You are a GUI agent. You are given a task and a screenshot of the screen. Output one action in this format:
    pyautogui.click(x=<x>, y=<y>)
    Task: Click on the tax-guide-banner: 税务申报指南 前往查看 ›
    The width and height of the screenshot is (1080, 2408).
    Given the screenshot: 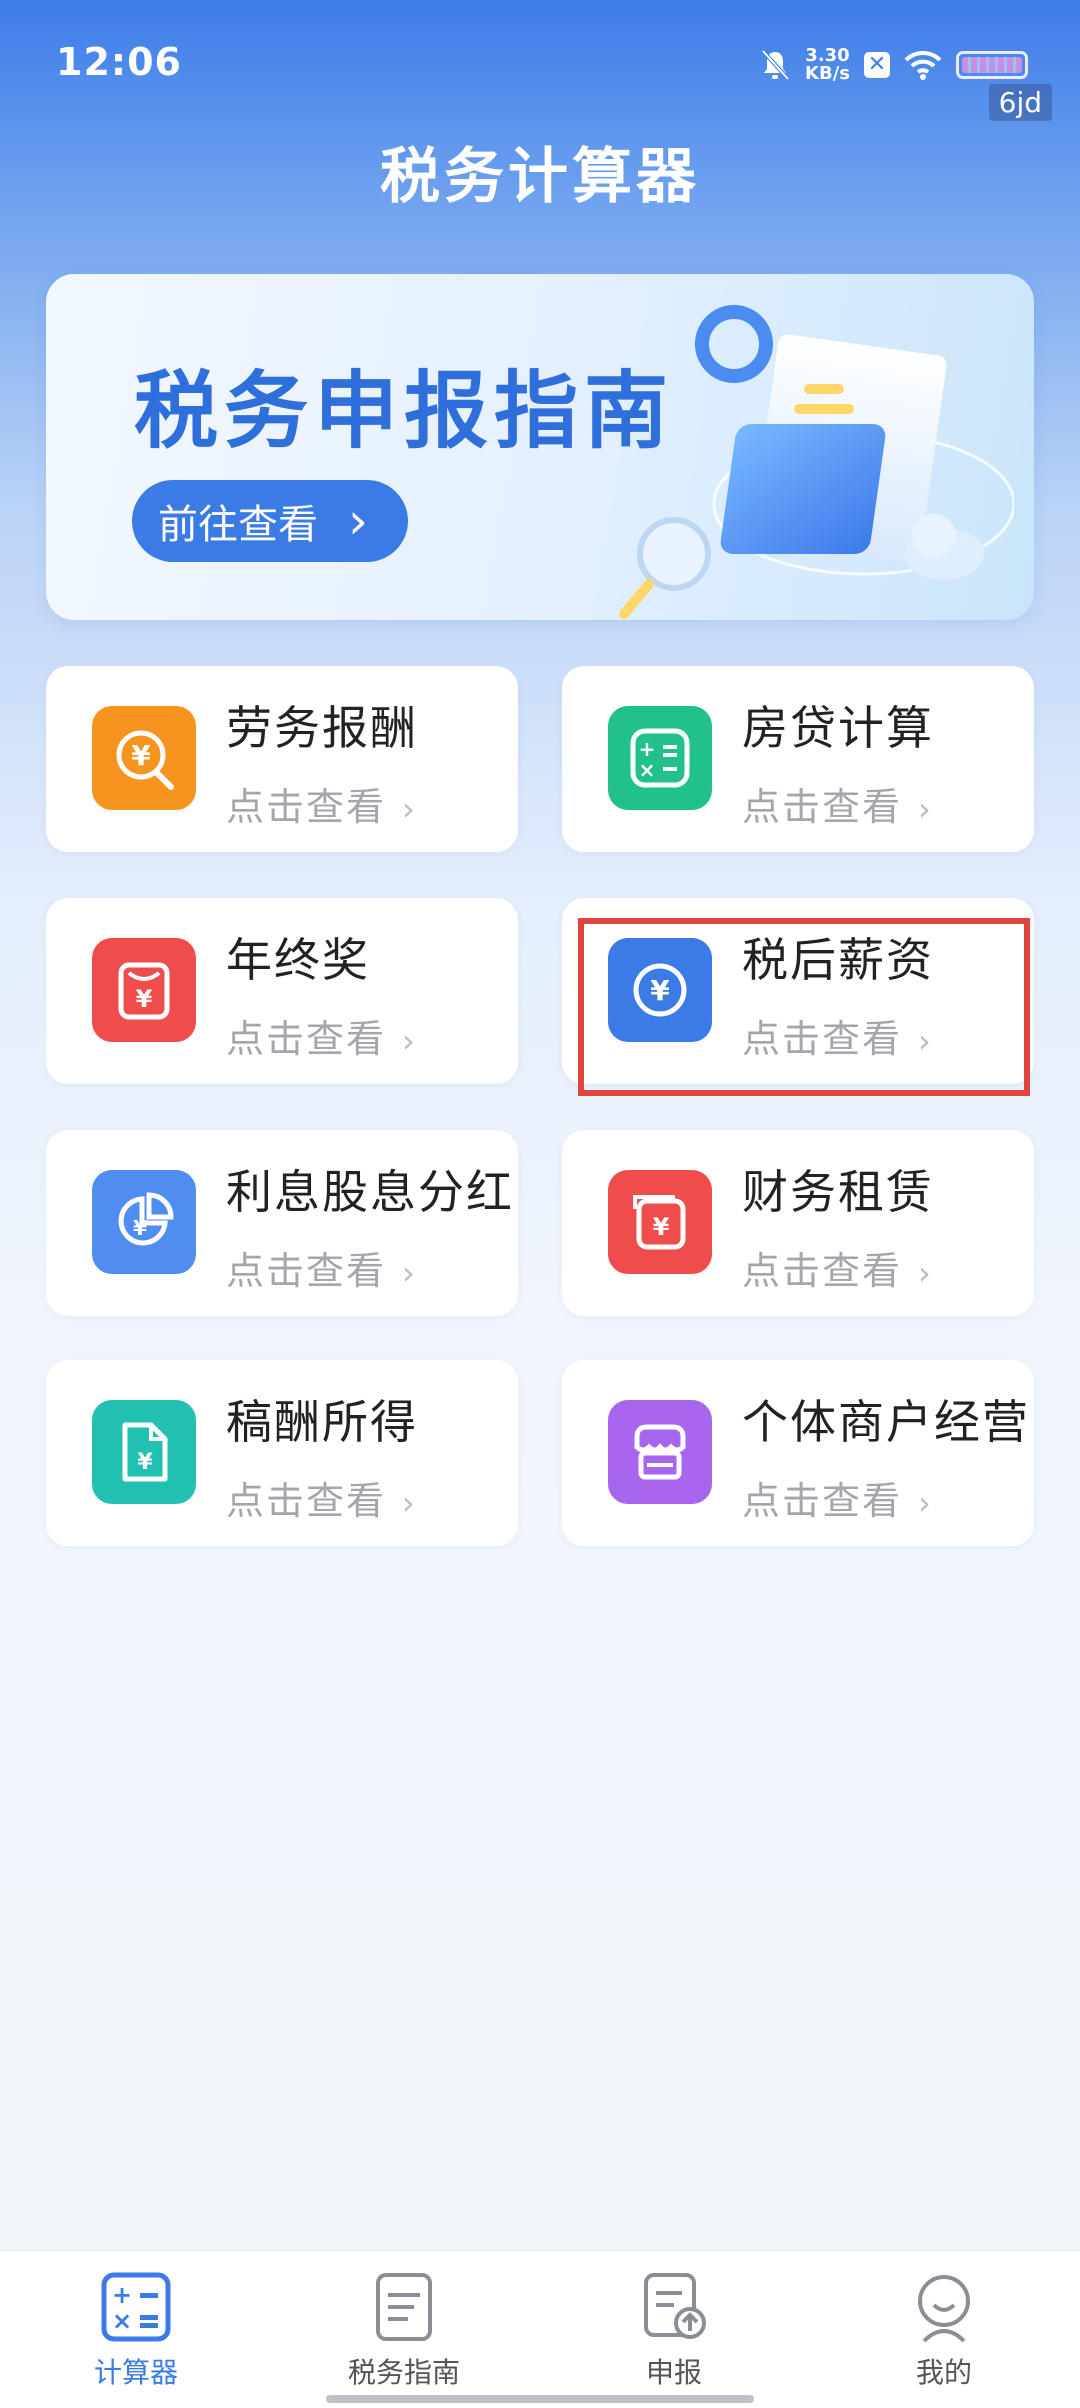 What is the action you would take?
    pyautogui.click(x=540, y=447)
    